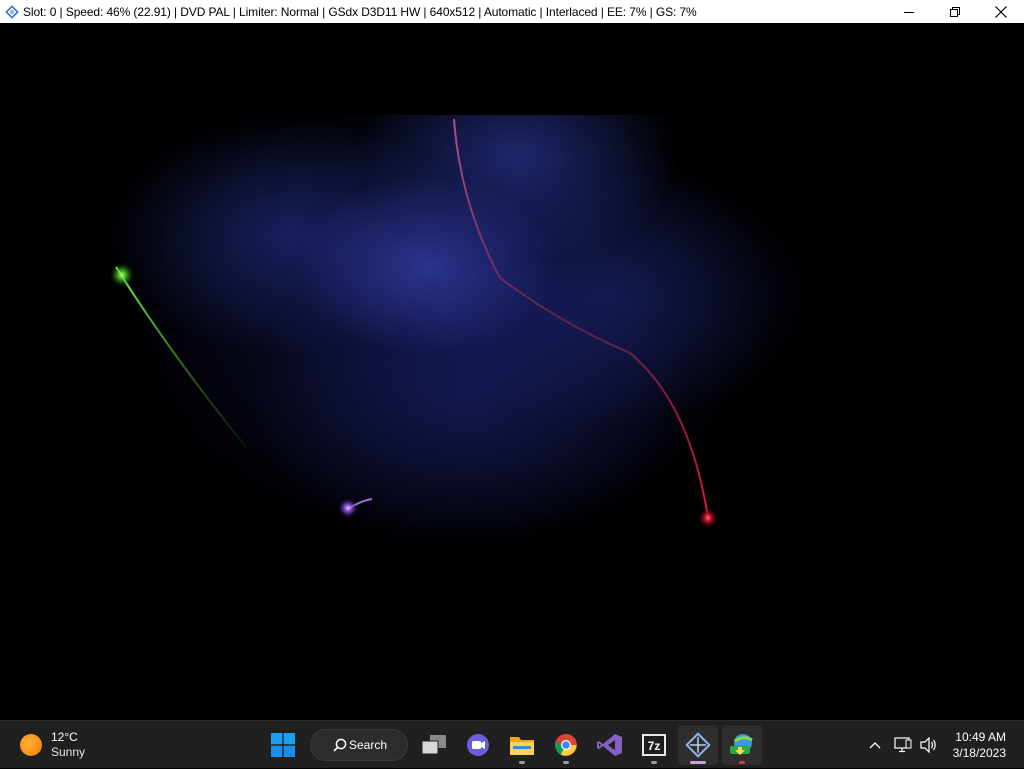  I want to click on taskbar: 12°C Sunny Search 7z 10:49 AM 3/18/2023, so click(512, 744).